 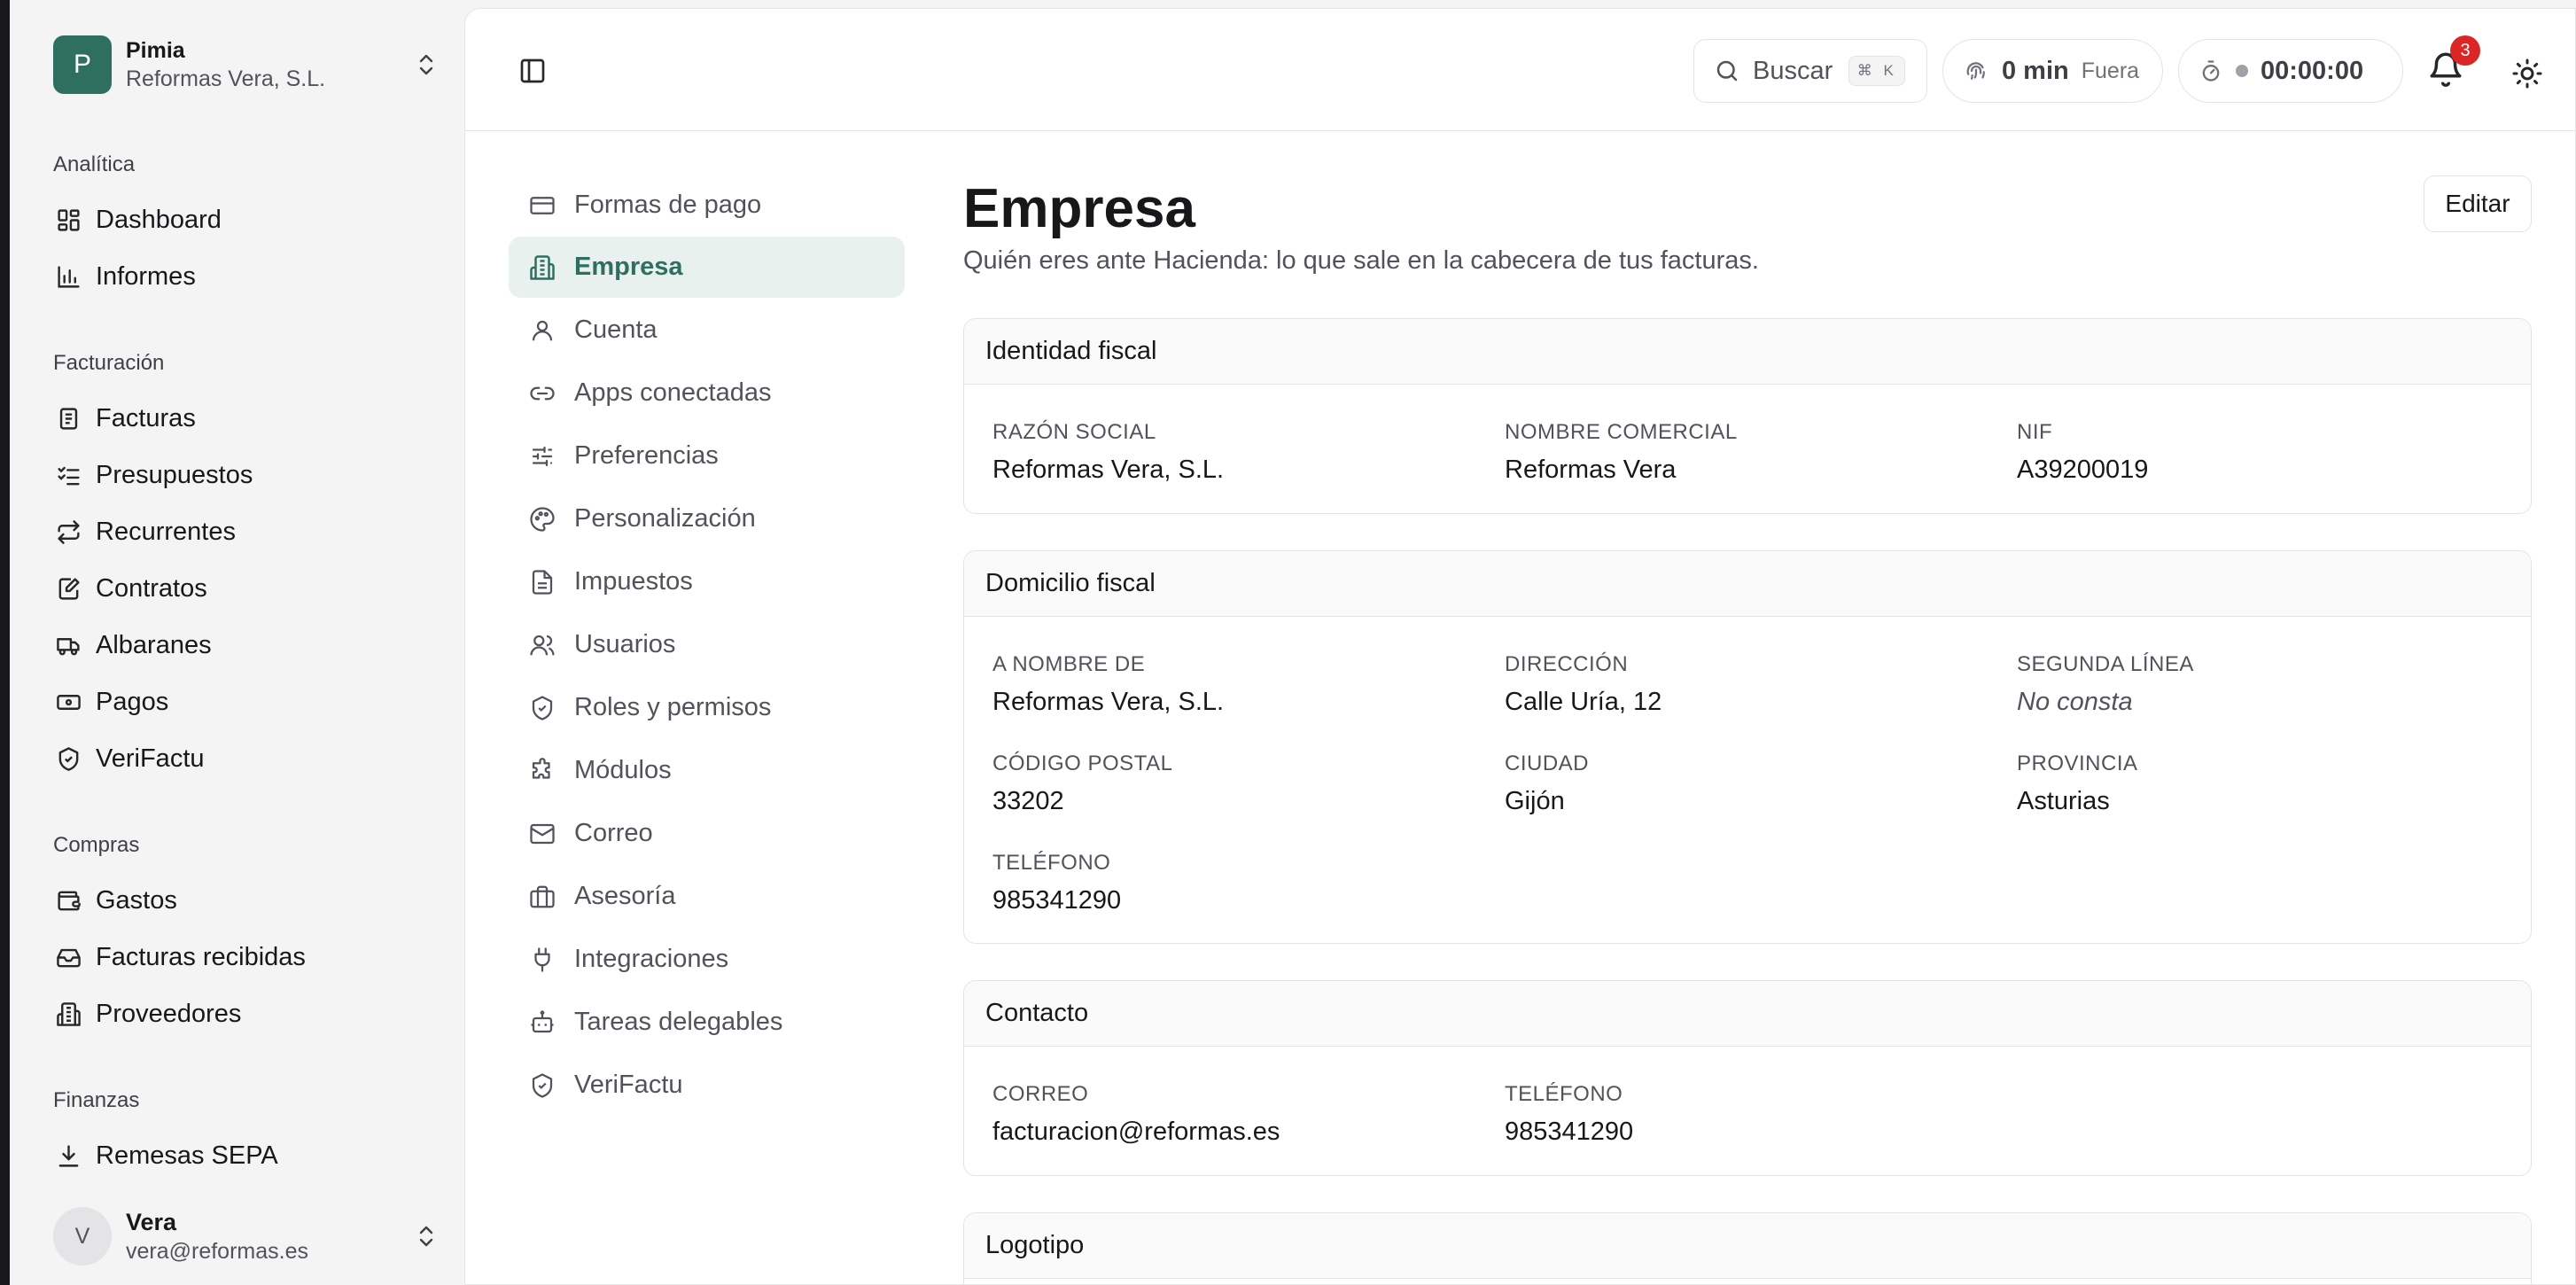 I want to click on sidebar-item-label: Contratos, so click(x=151, y=588).